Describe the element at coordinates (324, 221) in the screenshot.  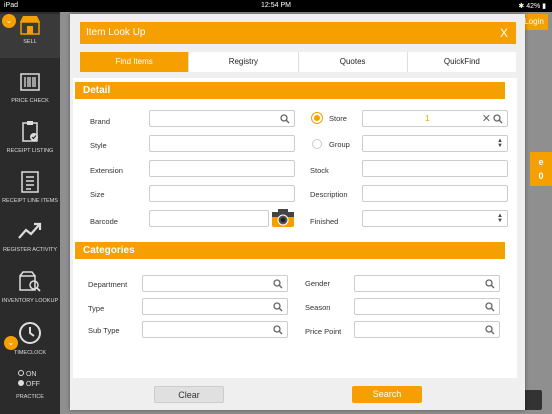
I see `finished-label: Finished` at that location.